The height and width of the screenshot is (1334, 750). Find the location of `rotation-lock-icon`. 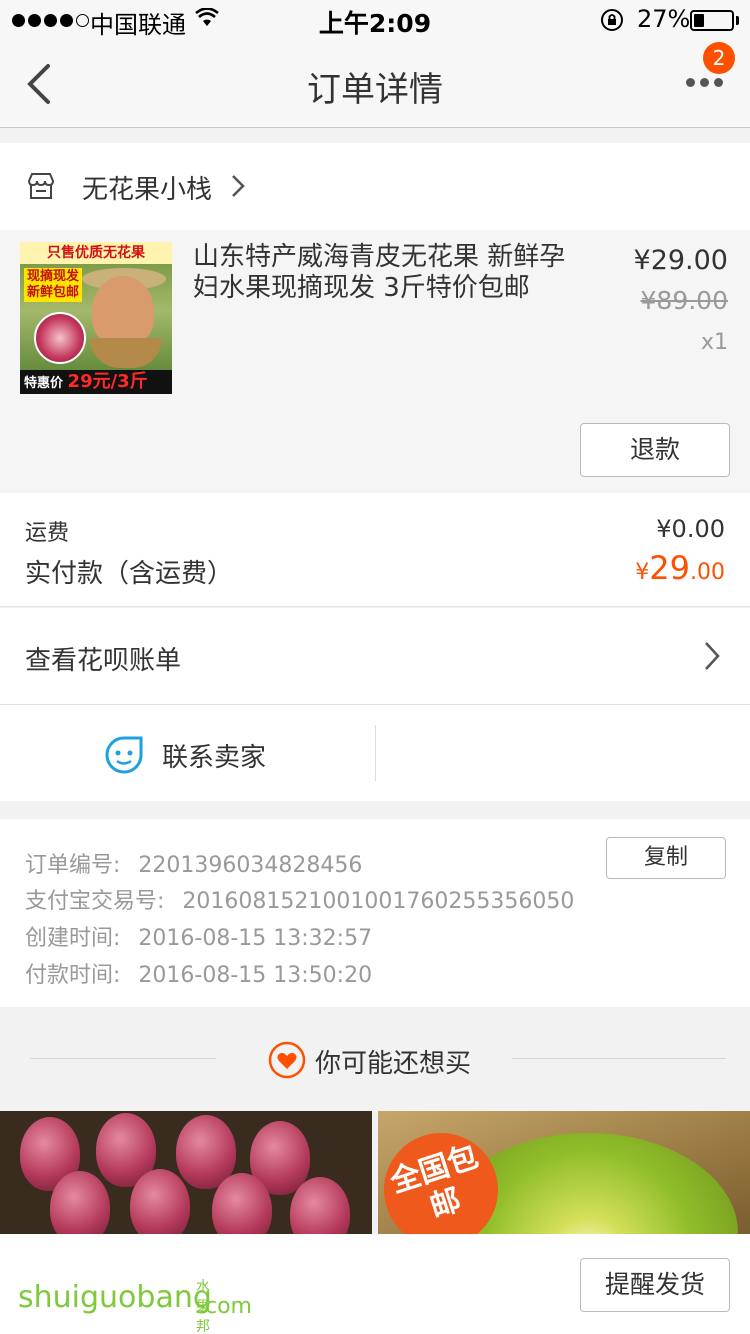

rotation-lock-icon is located at coordinates (612, 20).